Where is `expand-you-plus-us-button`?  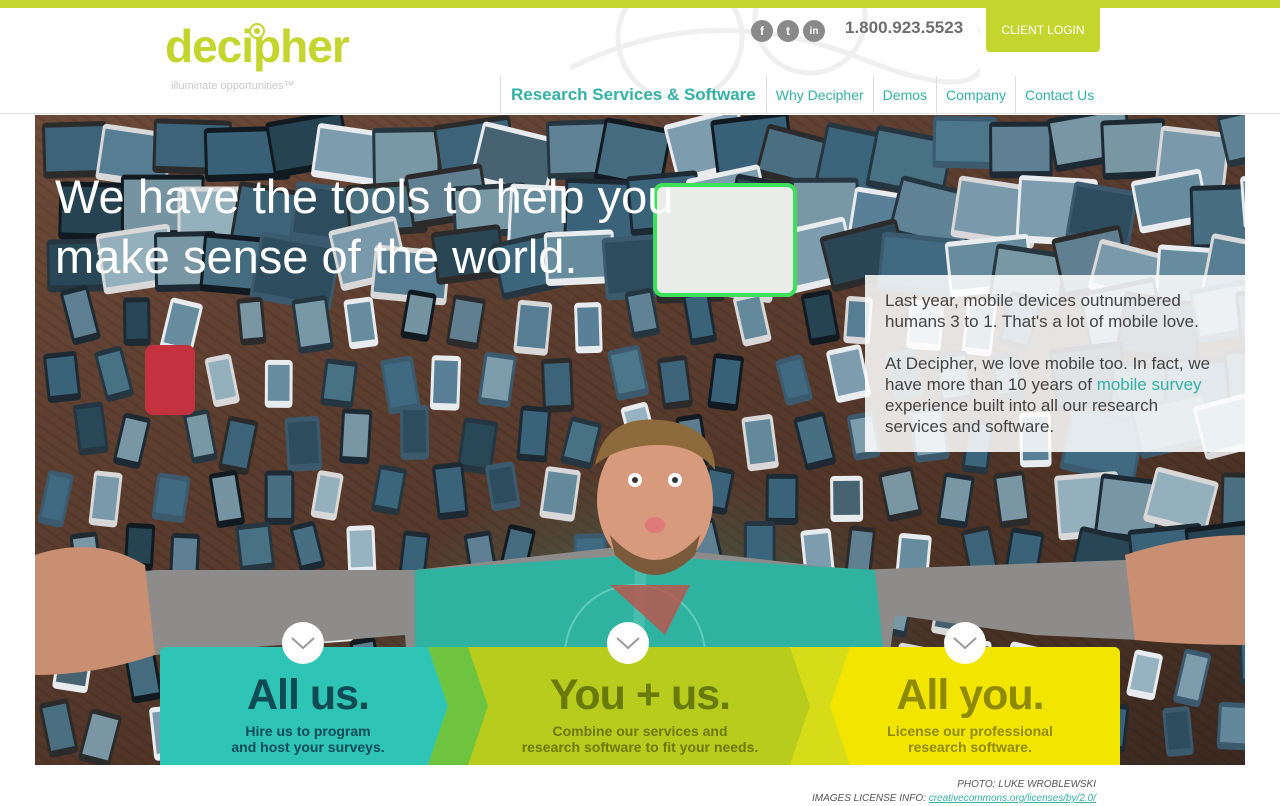
expand-you-plus-us-button is located at coordinates (628, 643).